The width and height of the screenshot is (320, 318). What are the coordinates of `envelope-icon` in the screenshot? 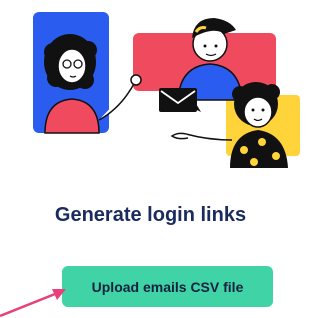 It's located at (180, 100).